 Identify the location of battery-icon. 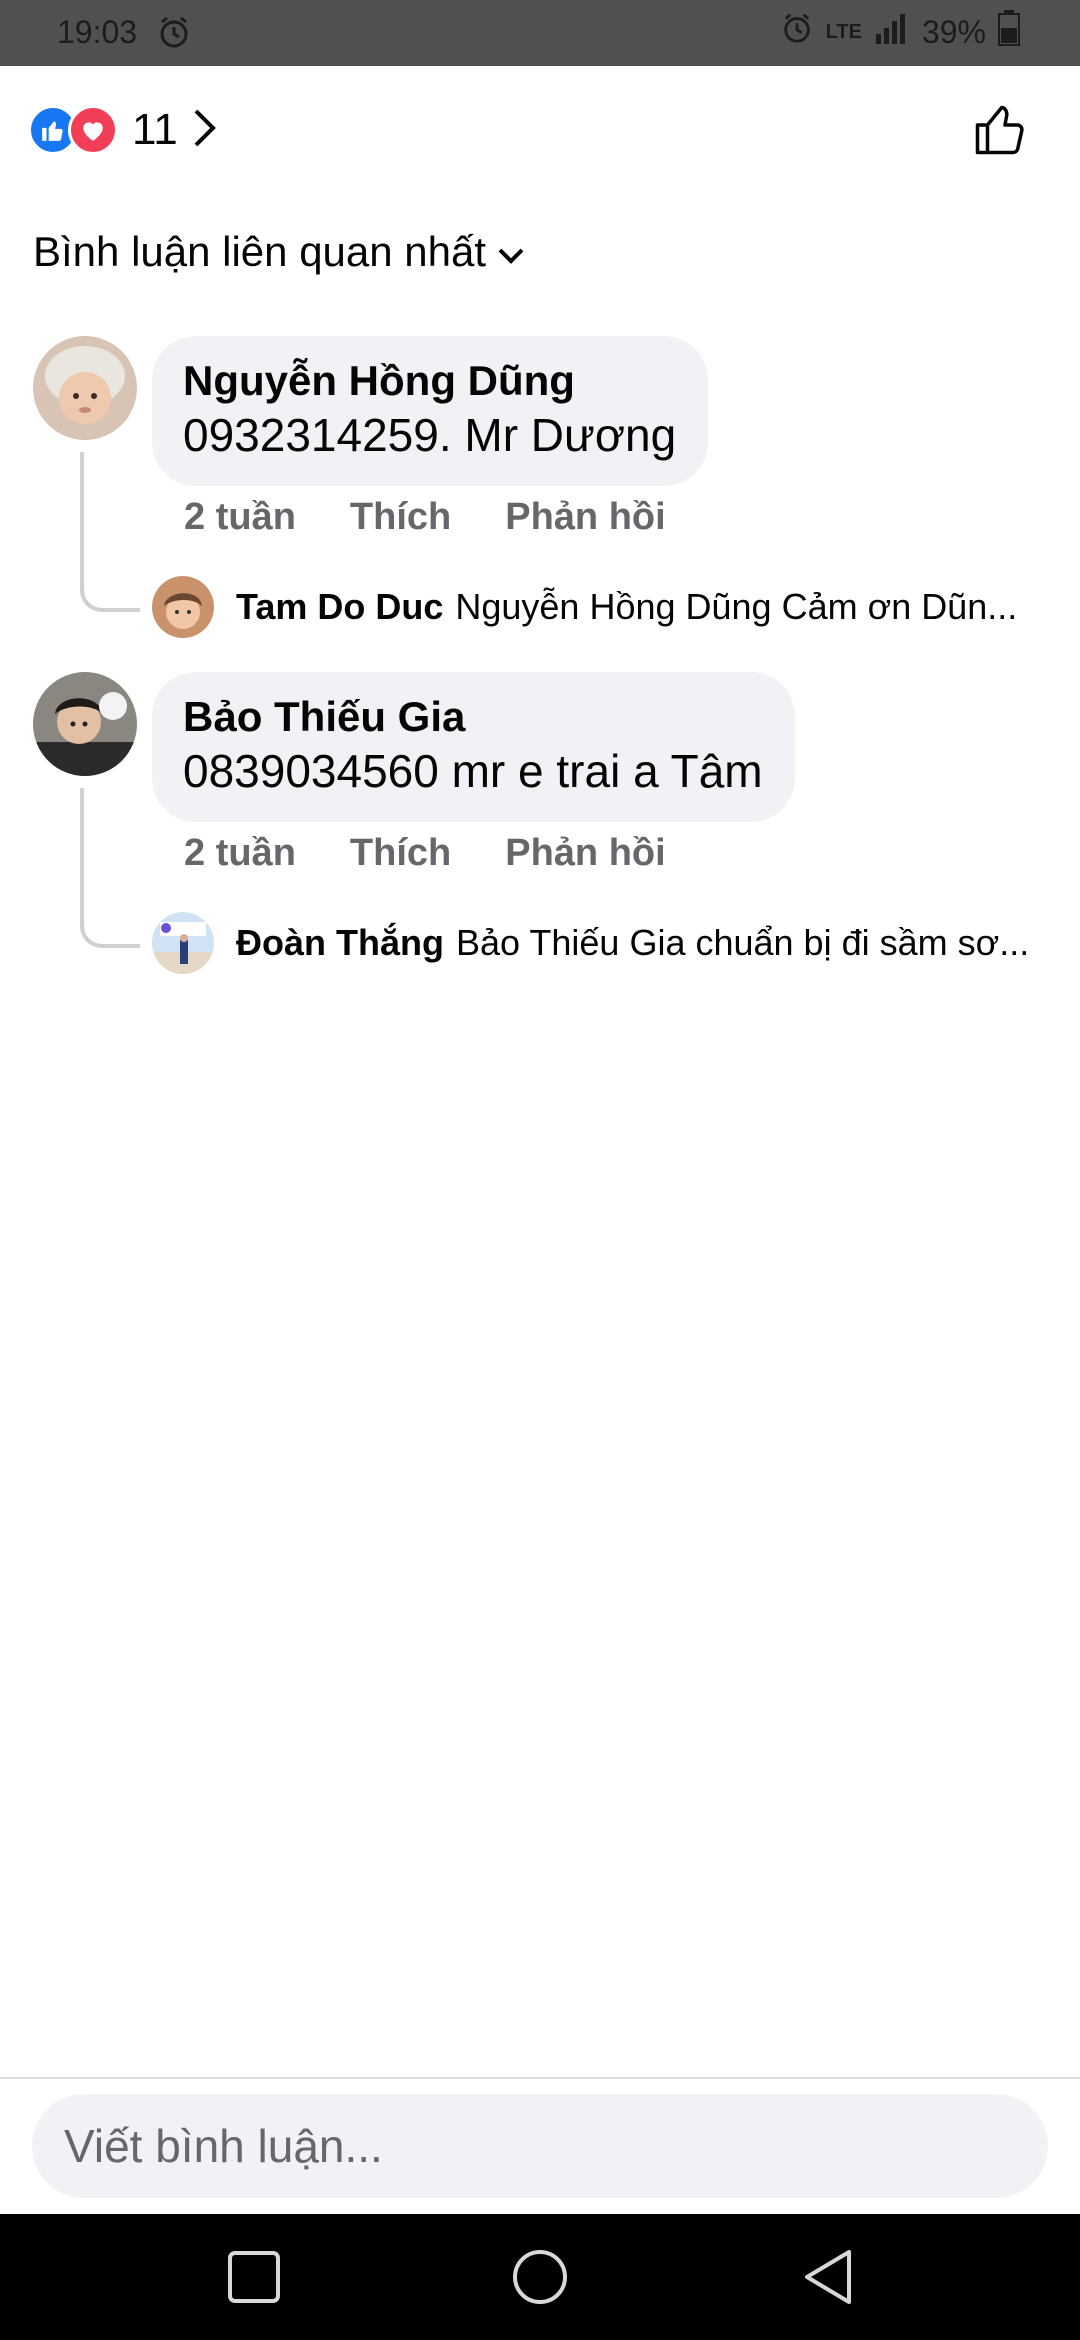
(1009, 32).